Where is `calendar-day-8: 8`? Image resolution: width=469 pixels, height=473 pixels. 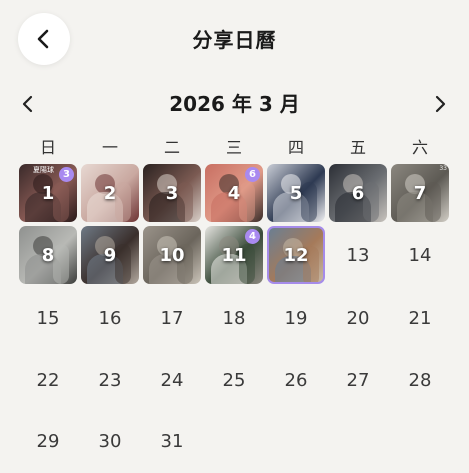 calendar-day-8: 8 is located at coordinates (48, 255).